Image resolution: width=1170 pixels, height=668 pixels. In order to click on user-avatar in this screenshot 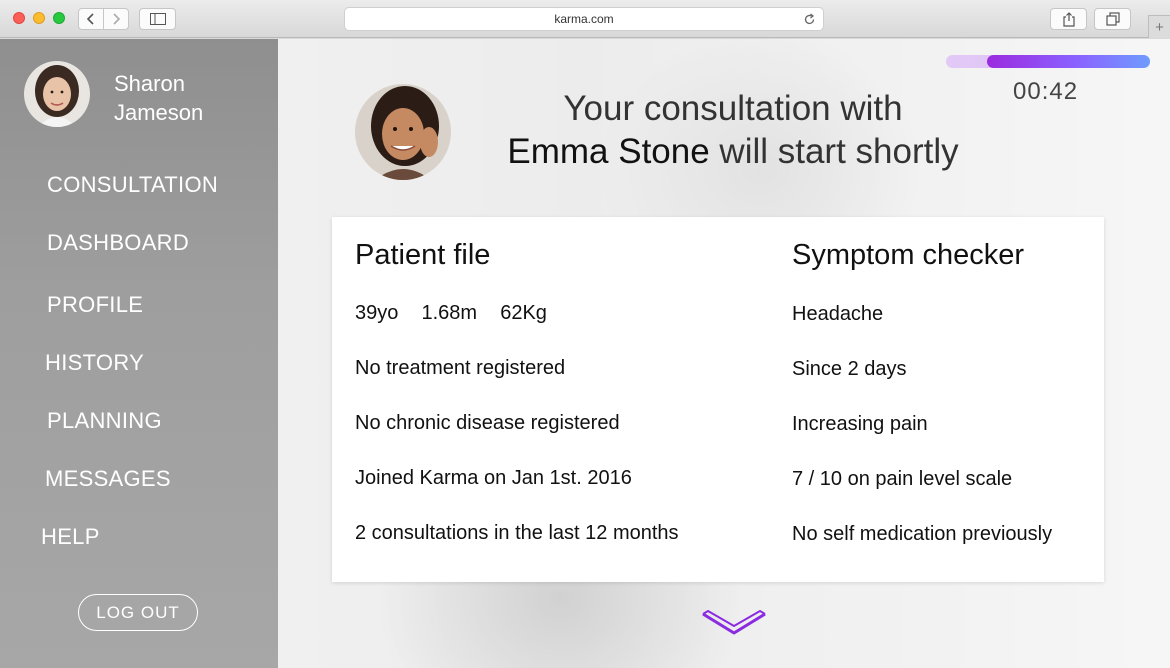, I will do `click(57, 94)`.